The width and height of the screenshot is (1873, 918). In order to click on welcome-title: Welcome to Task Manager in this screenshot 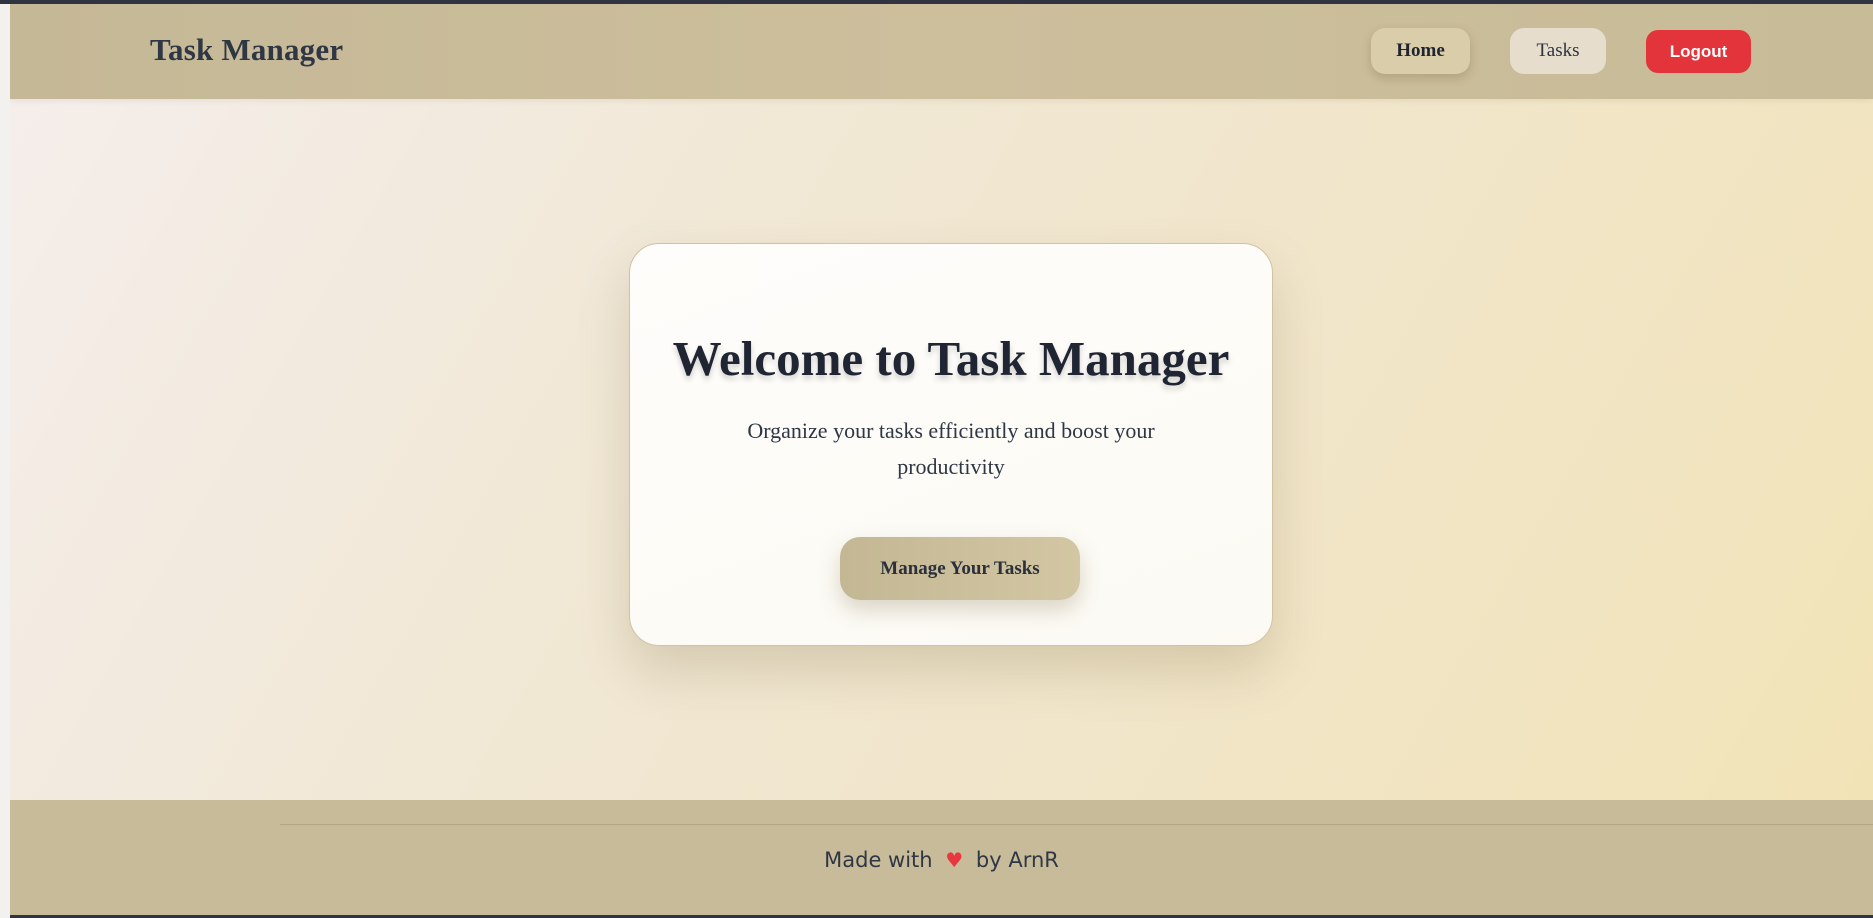, I will do `click(951, 358)`.